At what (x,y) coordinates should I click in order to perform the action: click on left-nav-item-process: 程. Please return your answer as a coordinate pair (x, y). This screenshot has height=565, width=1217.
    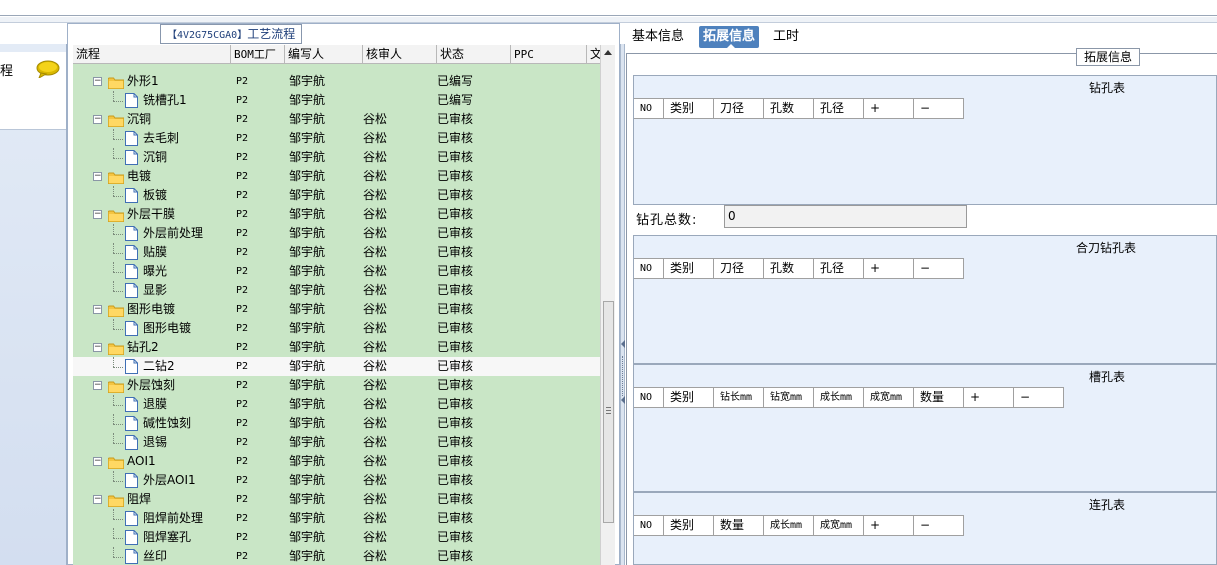
    Looking at the image, I should click on (33, 91).